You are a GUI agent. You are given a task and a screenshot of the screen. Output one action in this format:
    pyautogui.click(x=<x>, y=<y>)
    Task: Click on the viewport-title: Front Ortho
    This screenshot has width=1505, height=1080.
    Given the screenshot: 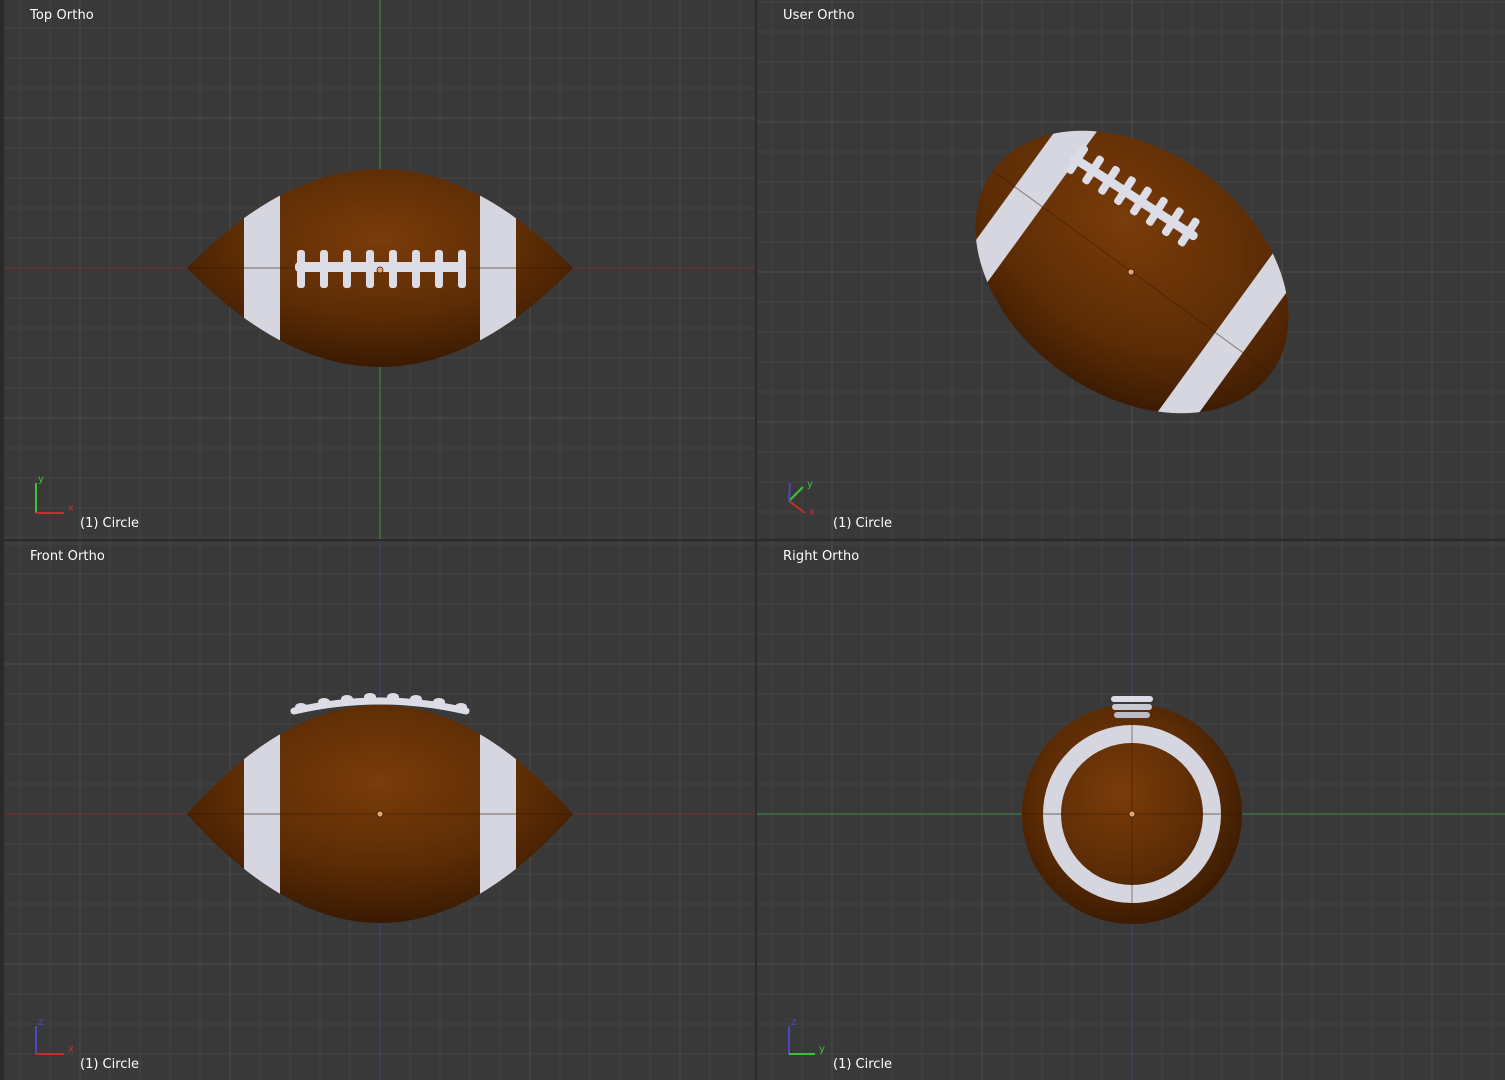 What is the action you would take?
    pyautogui.click(x=67, y=556)
    